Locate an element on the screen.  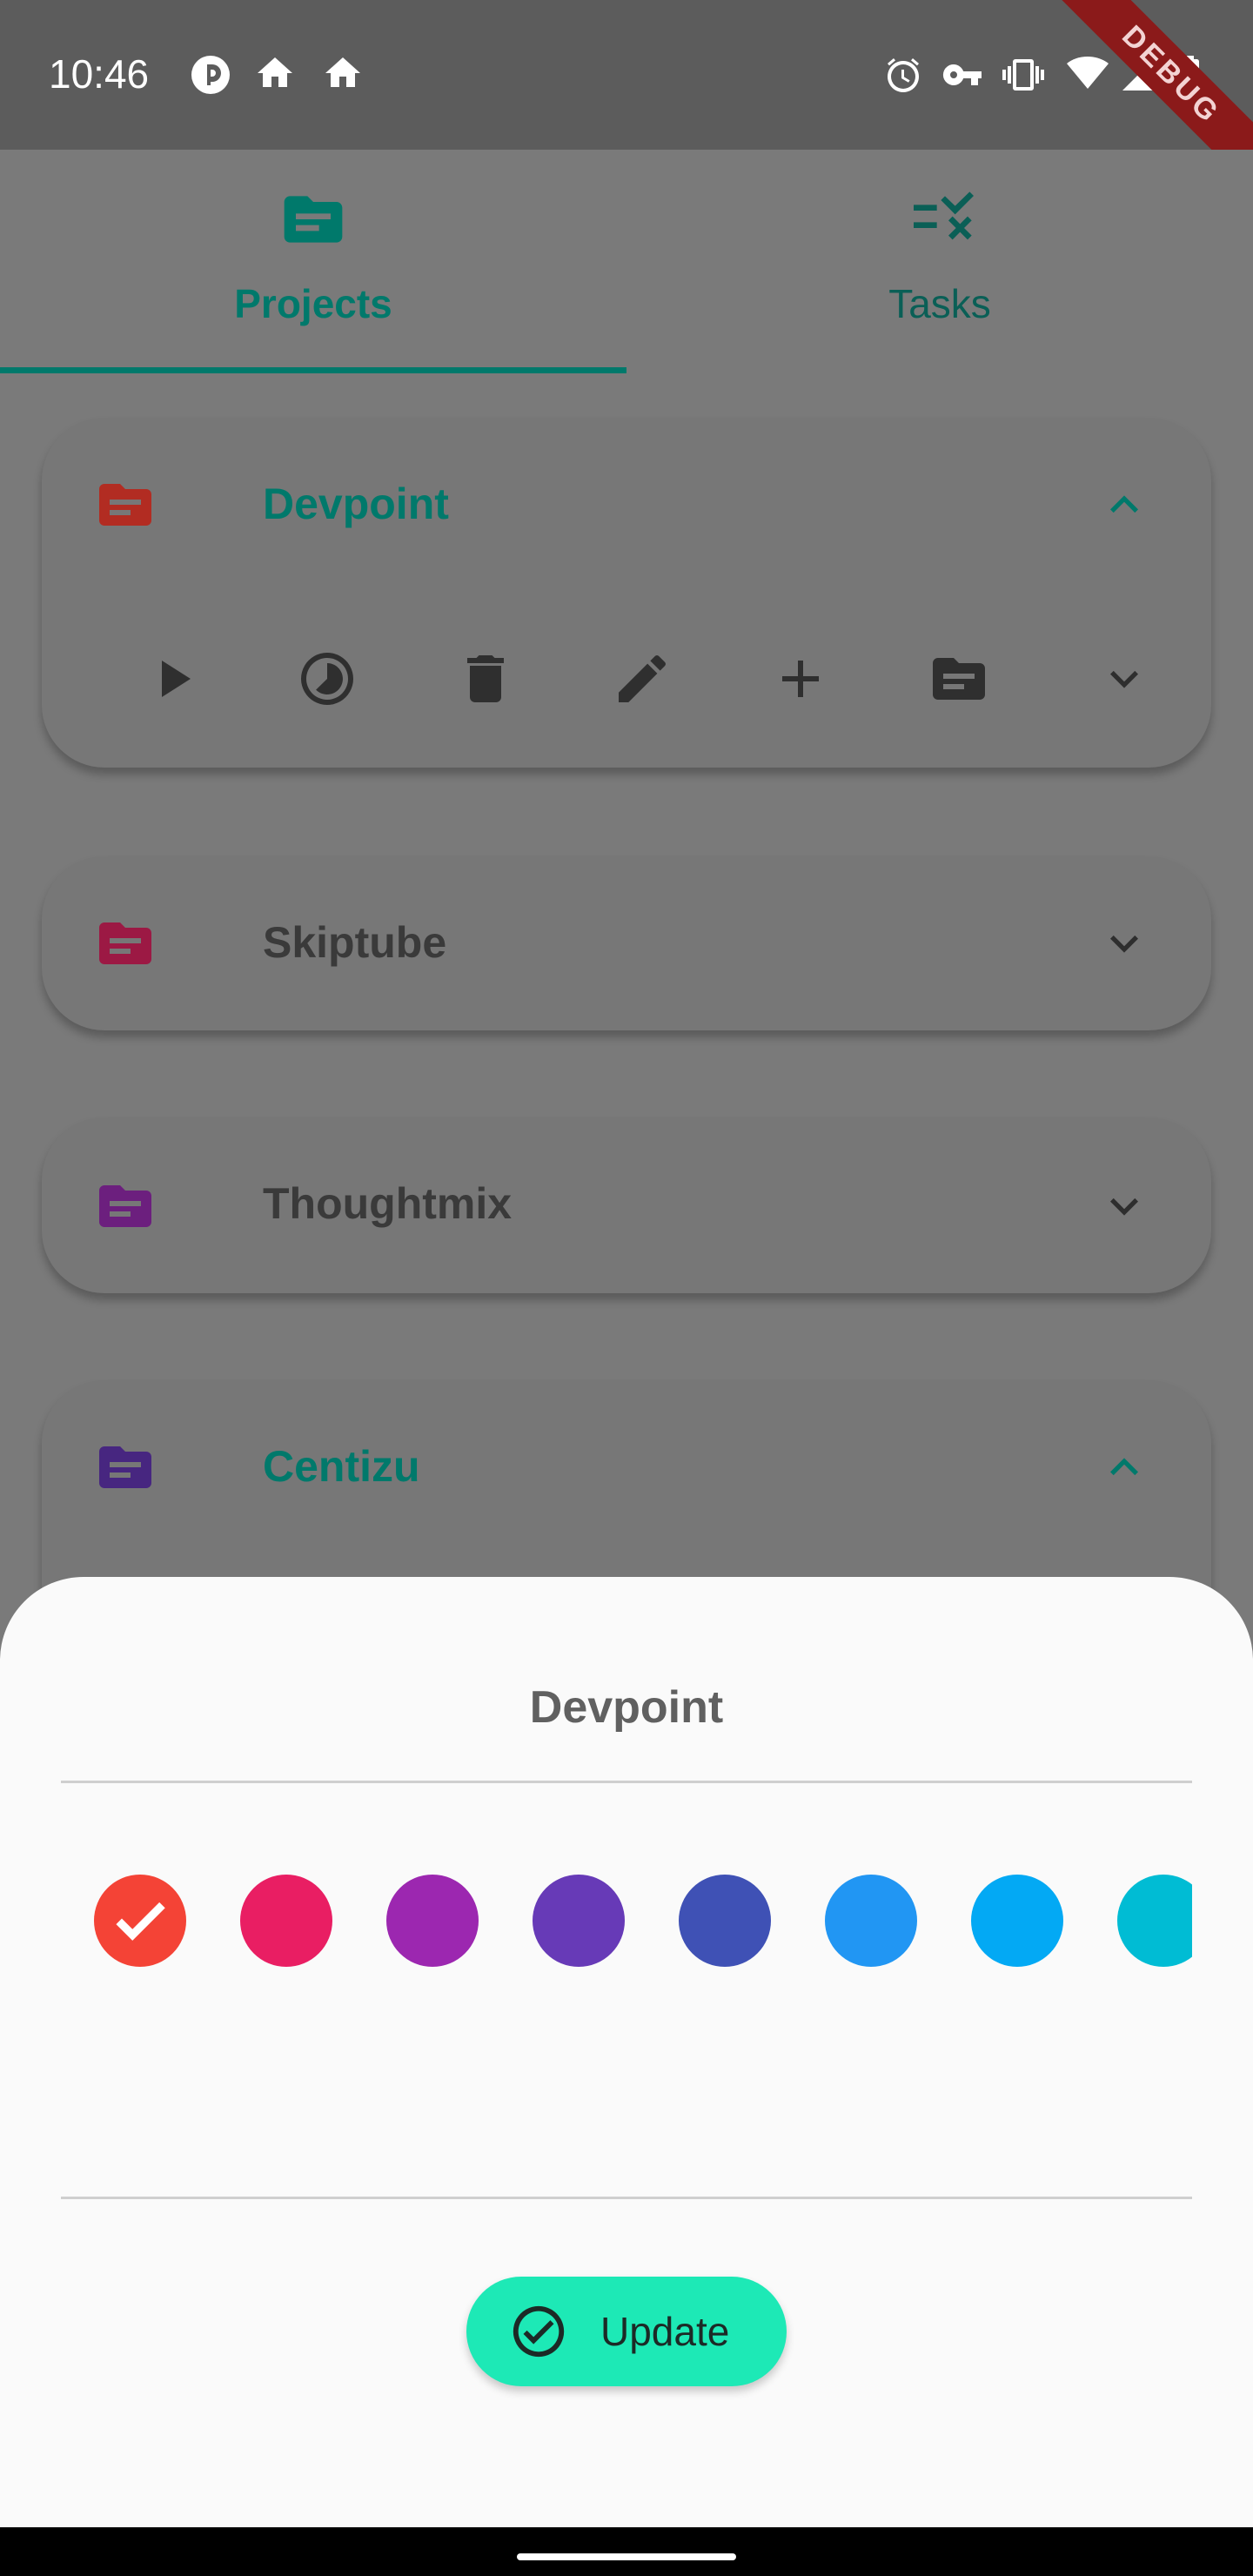
check-icon is located at coordinates (140, 1922).